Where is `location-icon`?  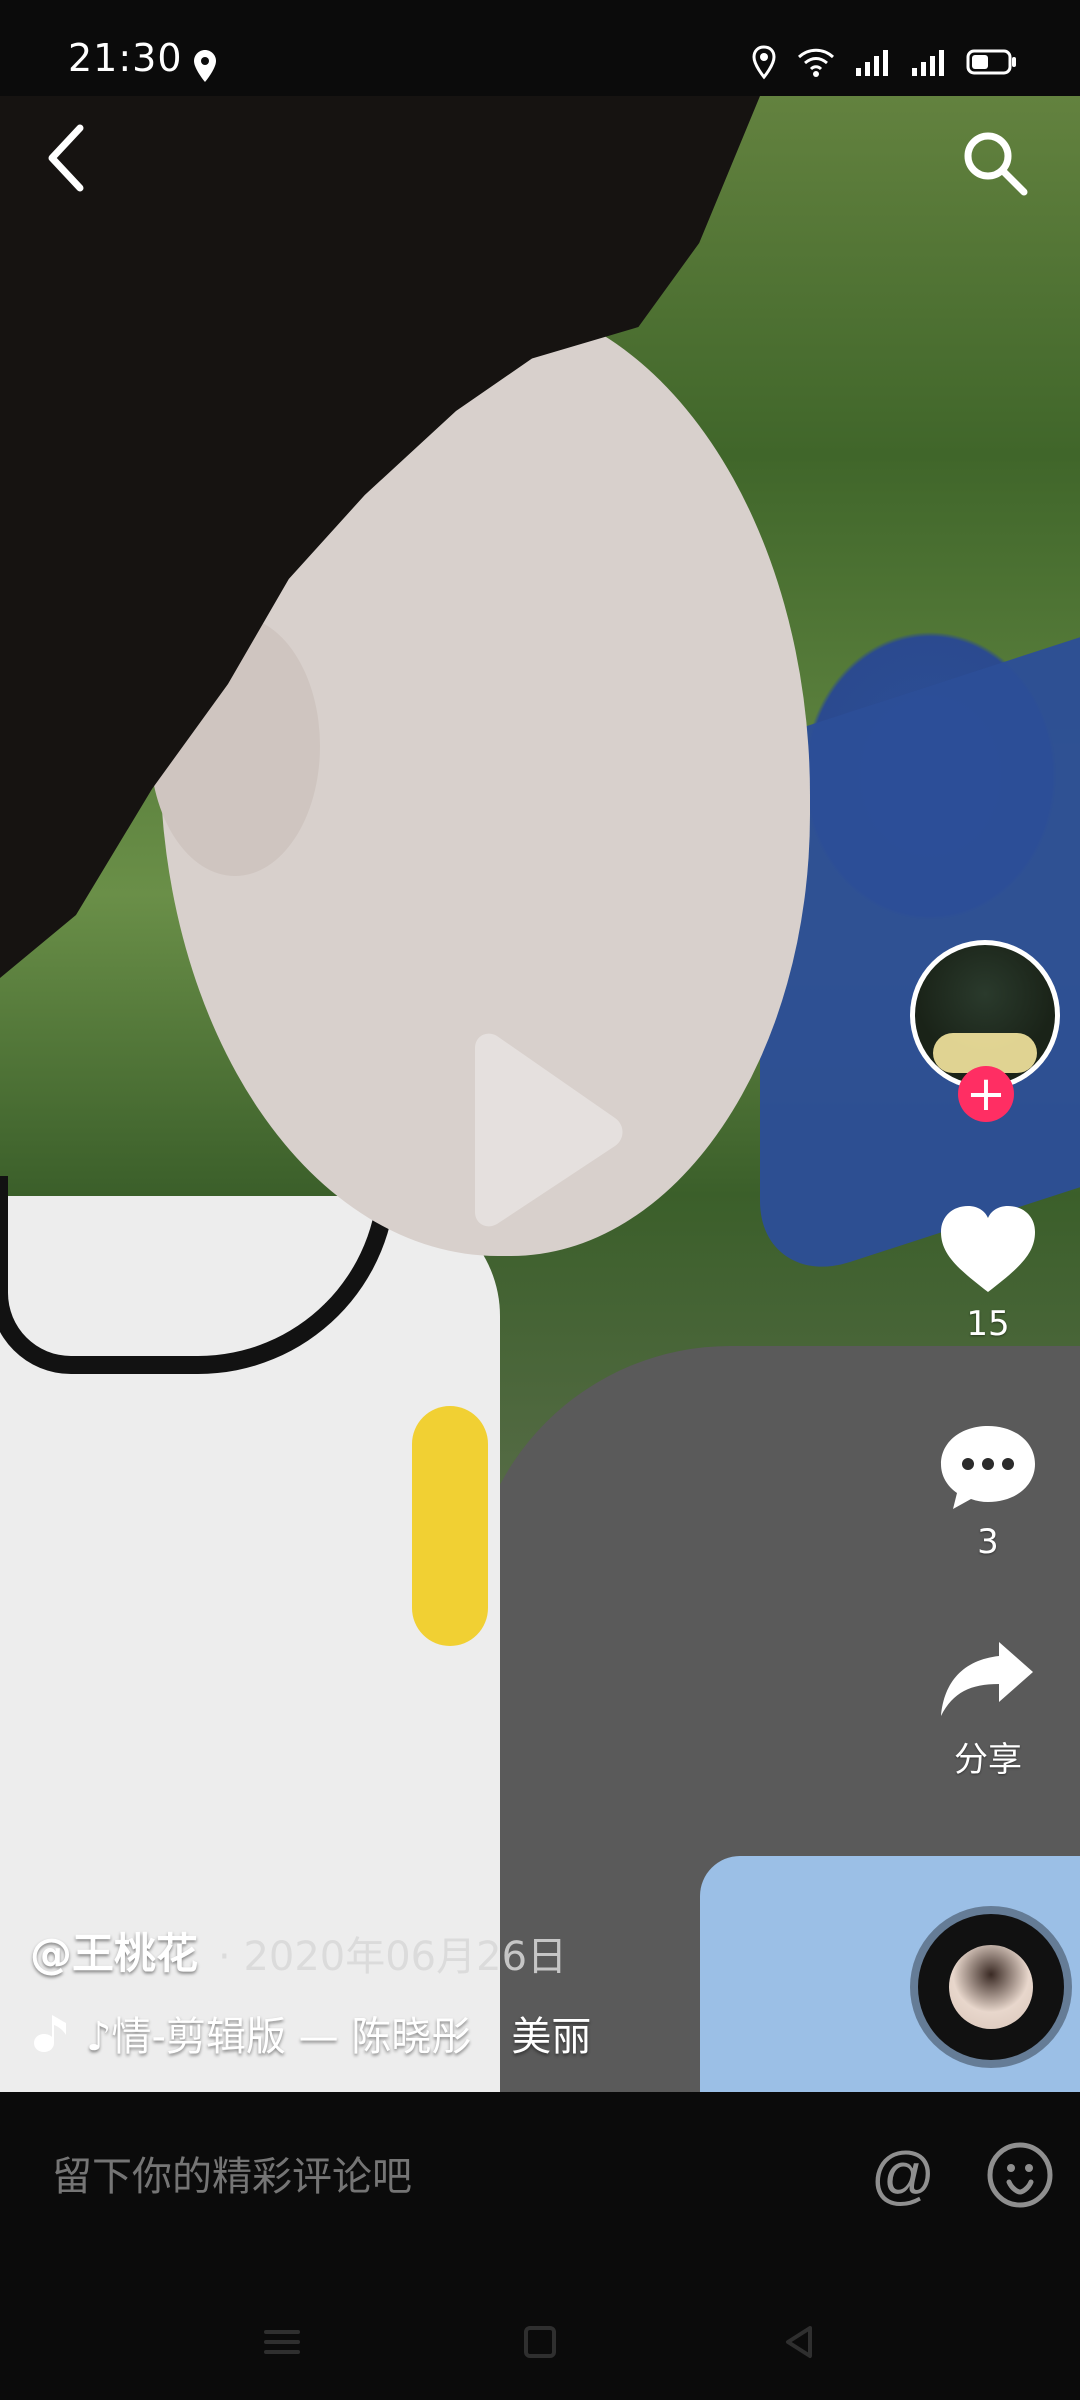
location-icon is located at coordinates (205, 66).